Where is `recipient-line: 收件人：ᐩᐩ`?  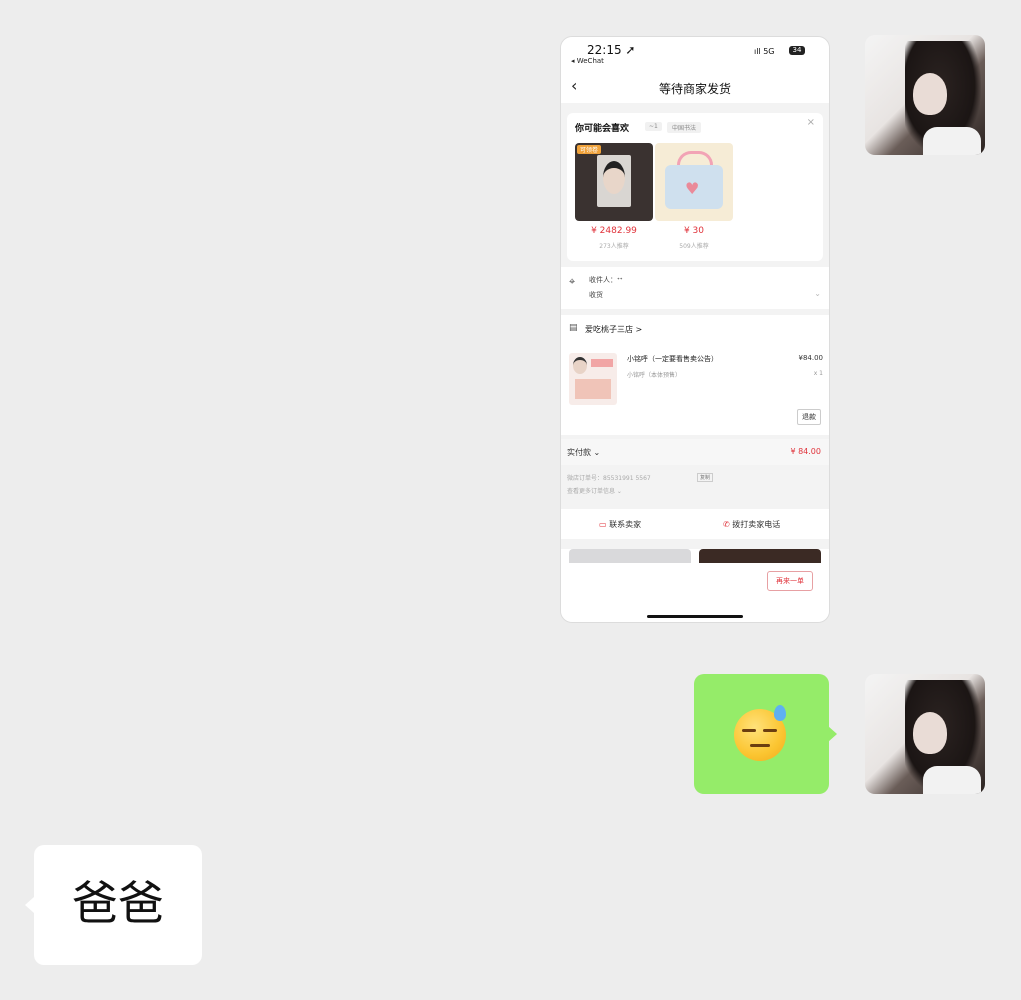
recipient-line: 收件人：ᐩᐩ is located at coordinates (606, 280).